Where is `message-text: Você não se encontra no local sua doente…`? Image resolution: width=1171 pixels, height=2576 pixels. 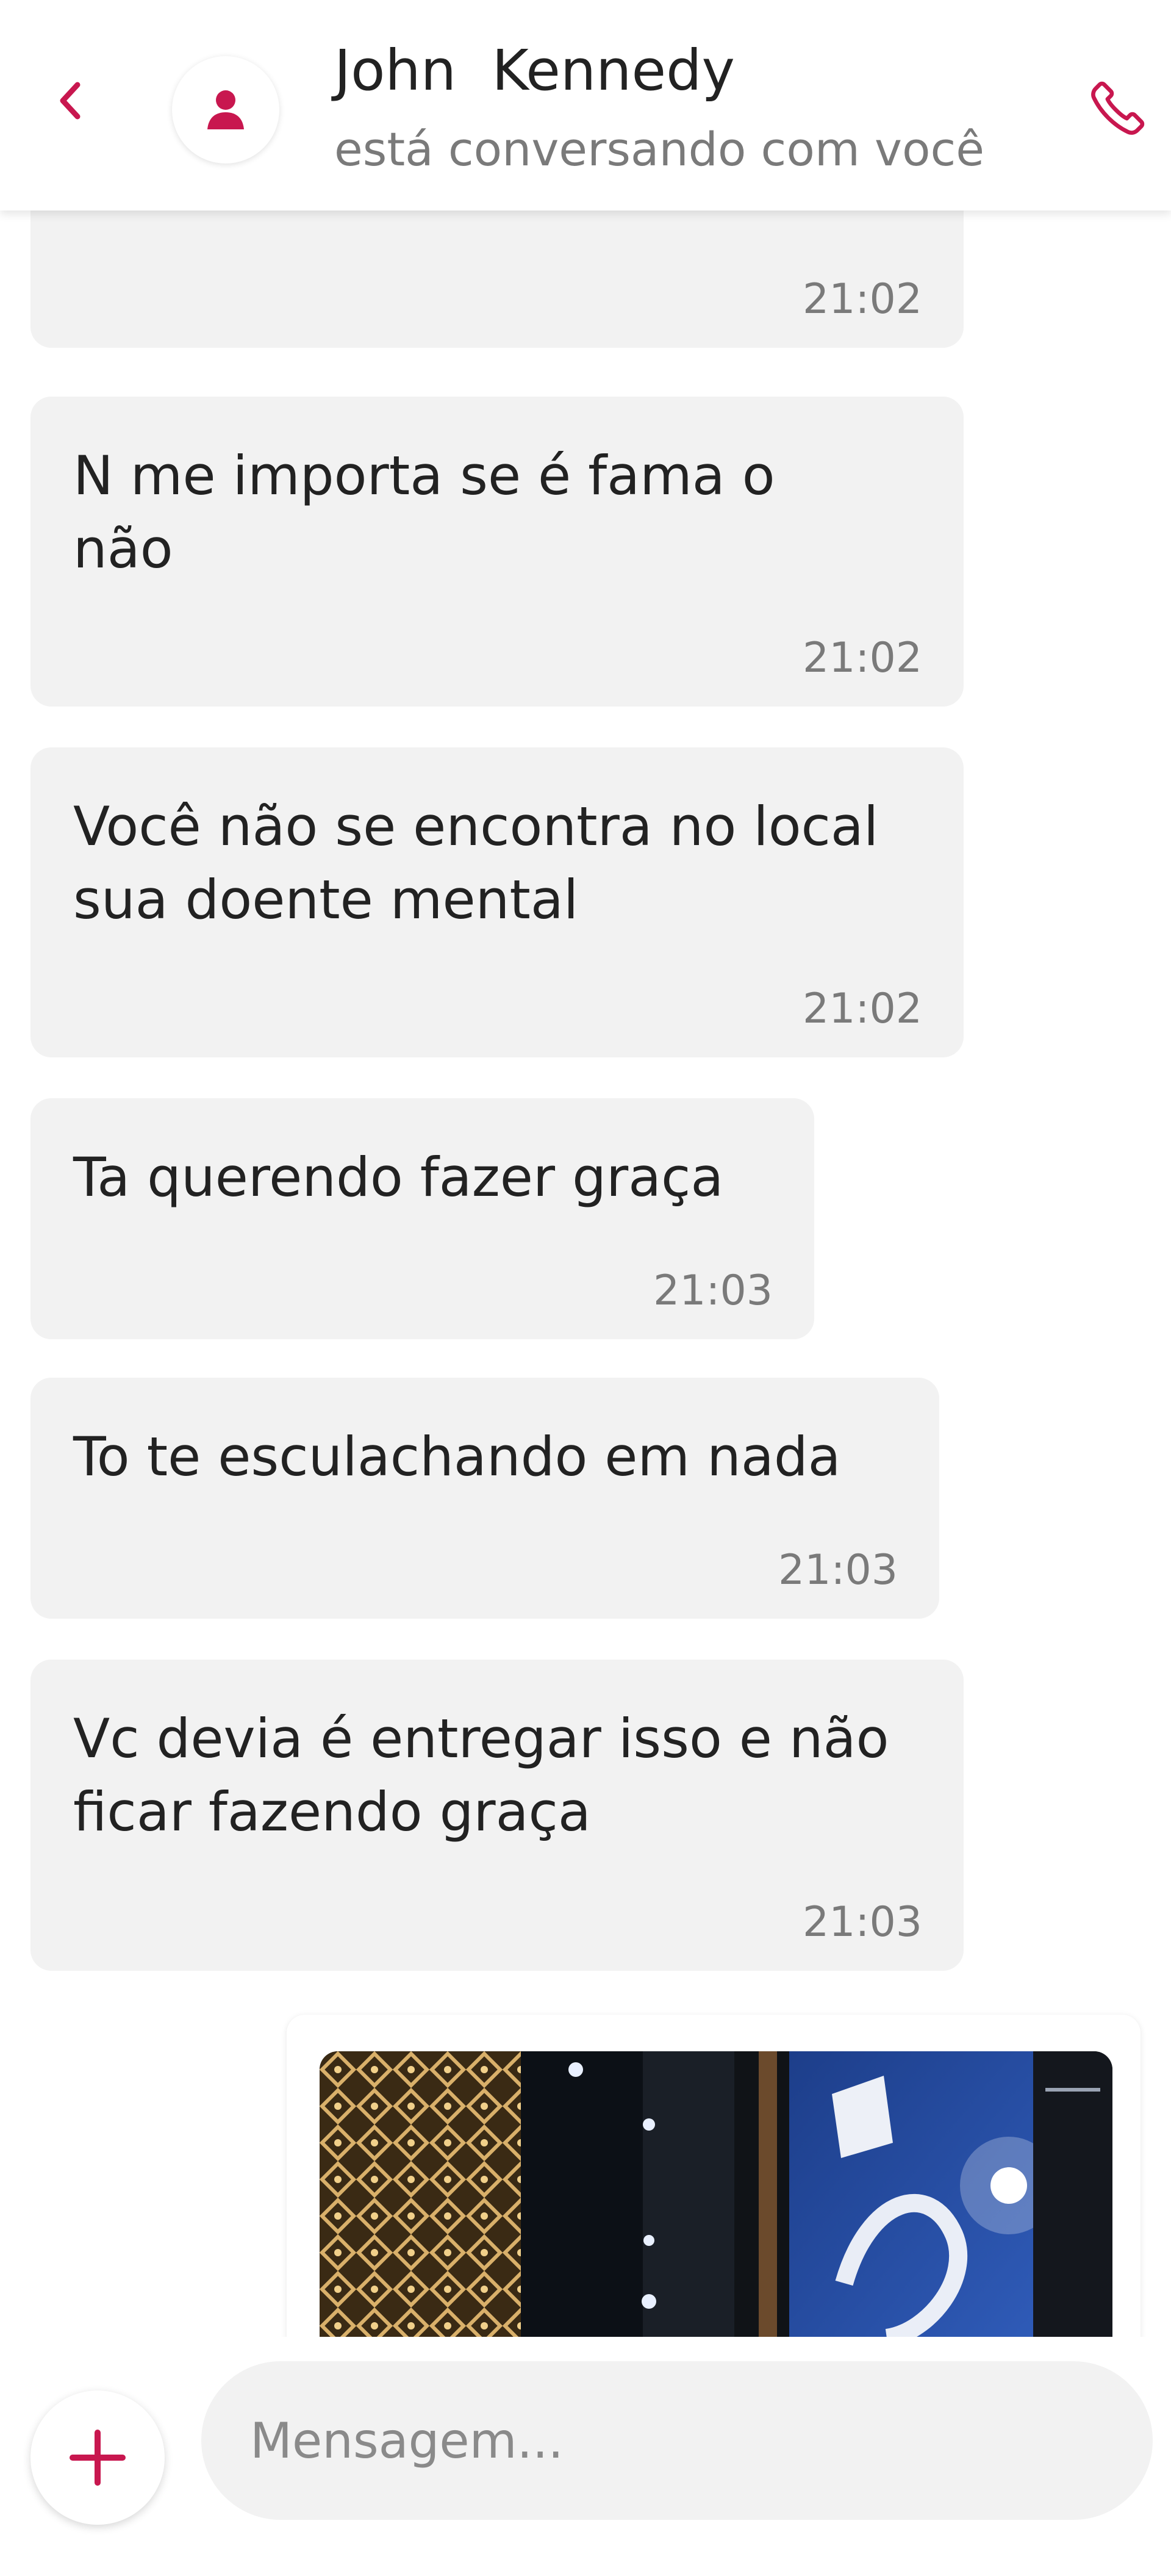
message-text: Você não se encontra no local sua doente… is located at coordinates (476, 863).